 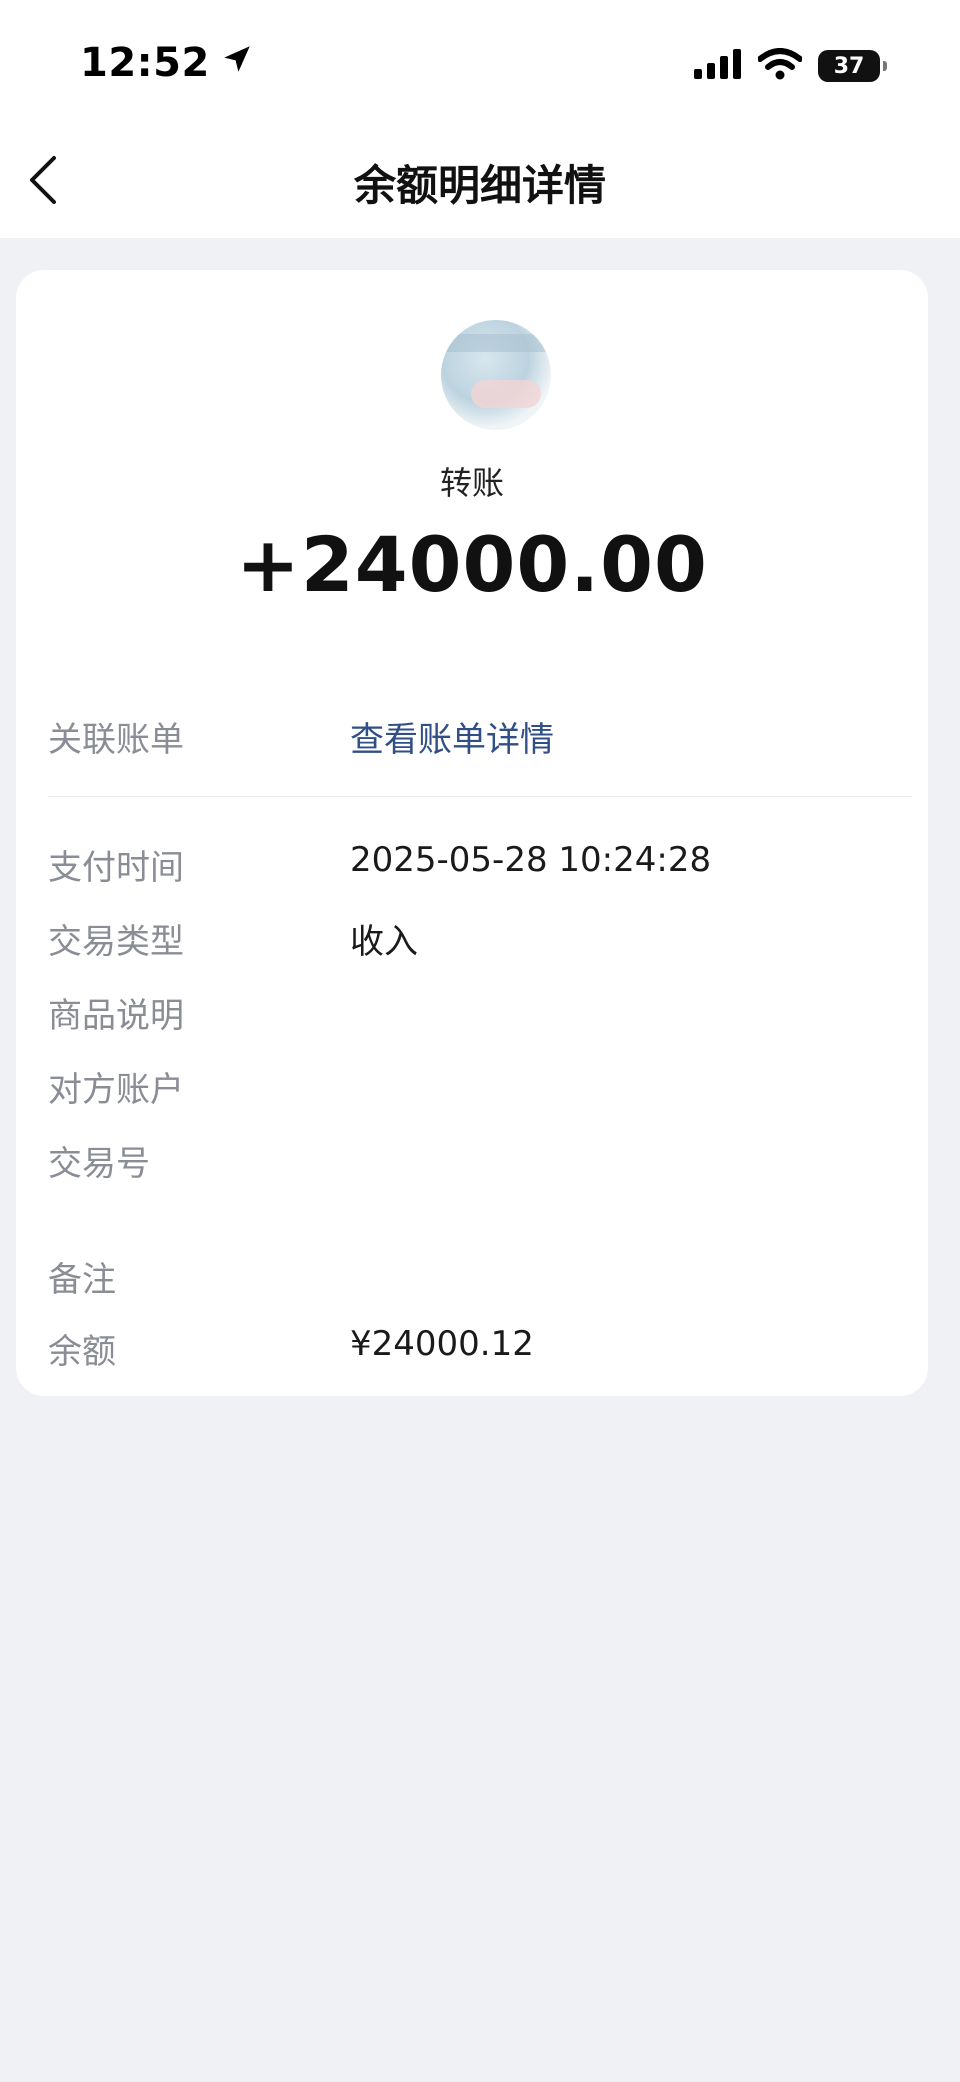 What do you see at coordinates (452, 736) in the screenshot?
I see `view-bill-details-link: 查看账单详情` at bounding box center [452, 736].